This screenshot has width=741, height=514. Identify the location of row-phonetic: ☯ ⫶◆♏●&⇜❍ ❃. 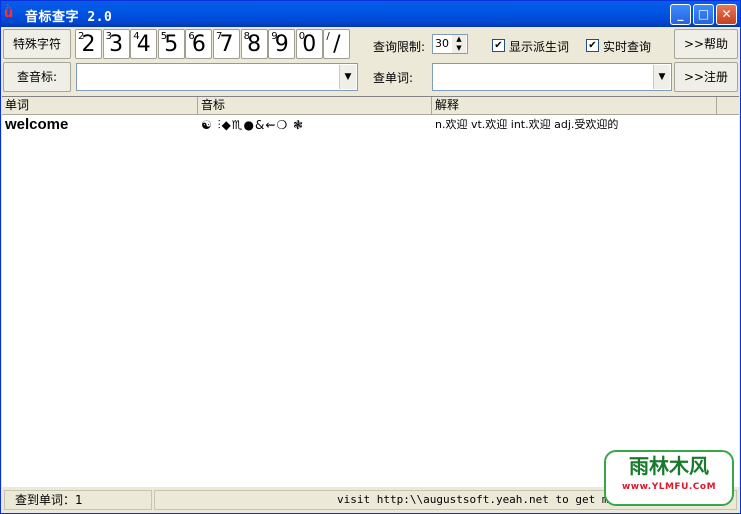
(253, 125).